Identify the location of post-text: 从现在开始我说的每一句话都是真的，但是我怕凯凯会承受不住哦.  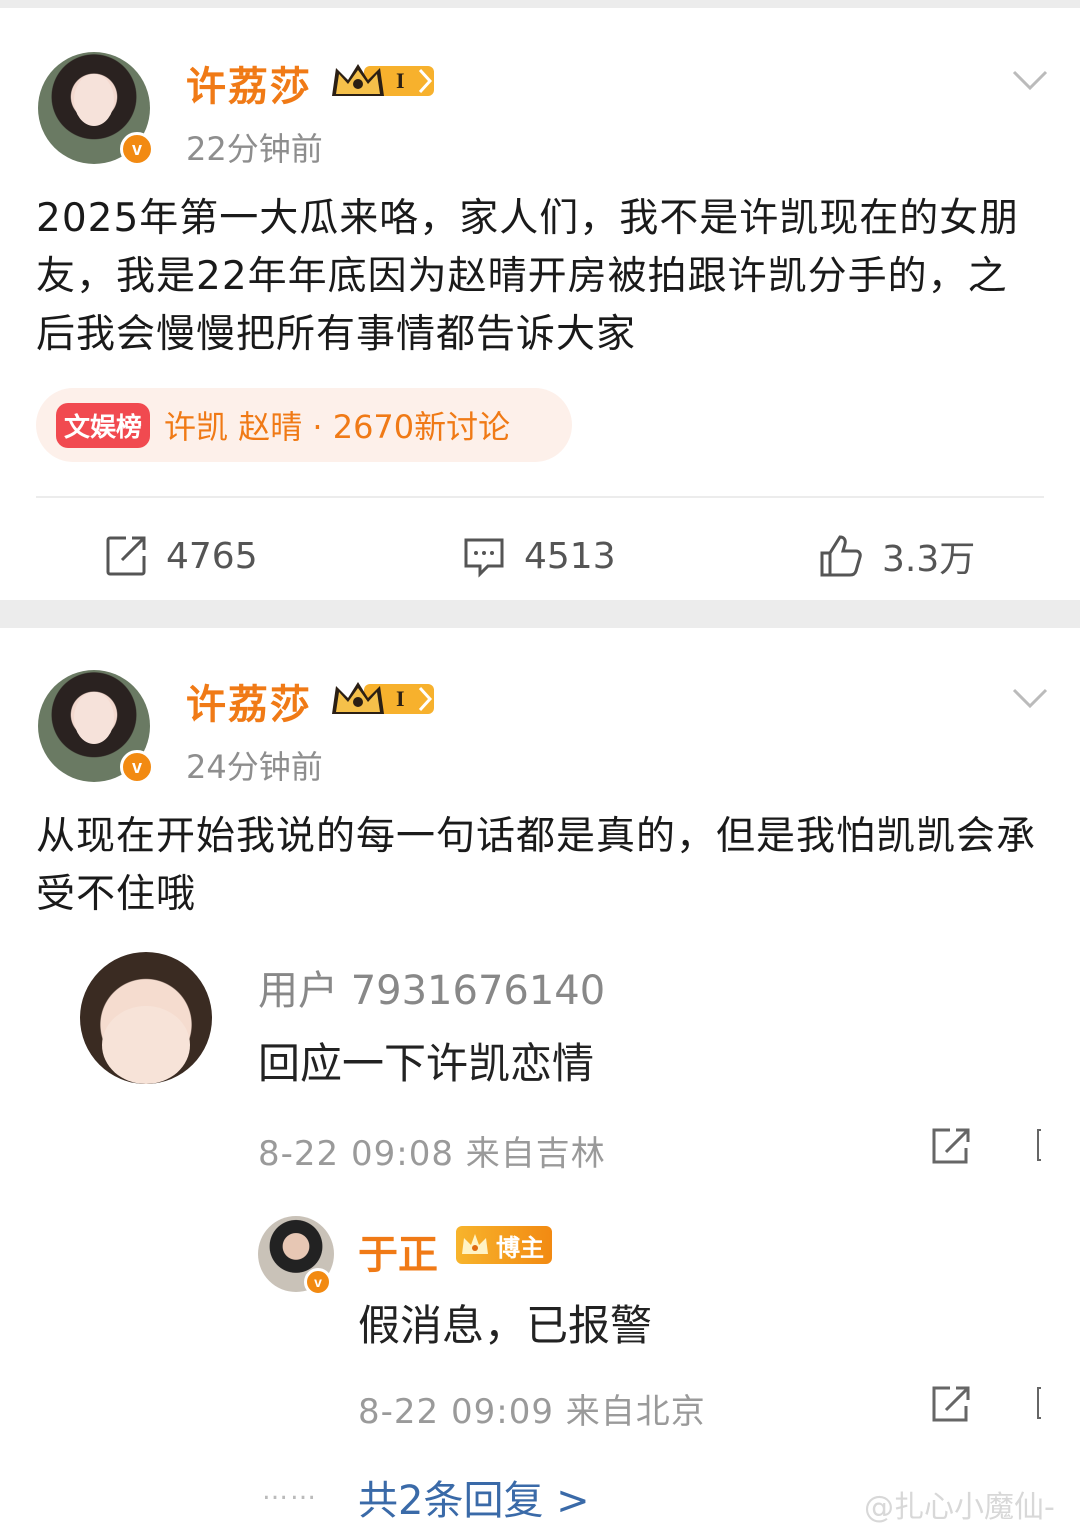
(536, 865).